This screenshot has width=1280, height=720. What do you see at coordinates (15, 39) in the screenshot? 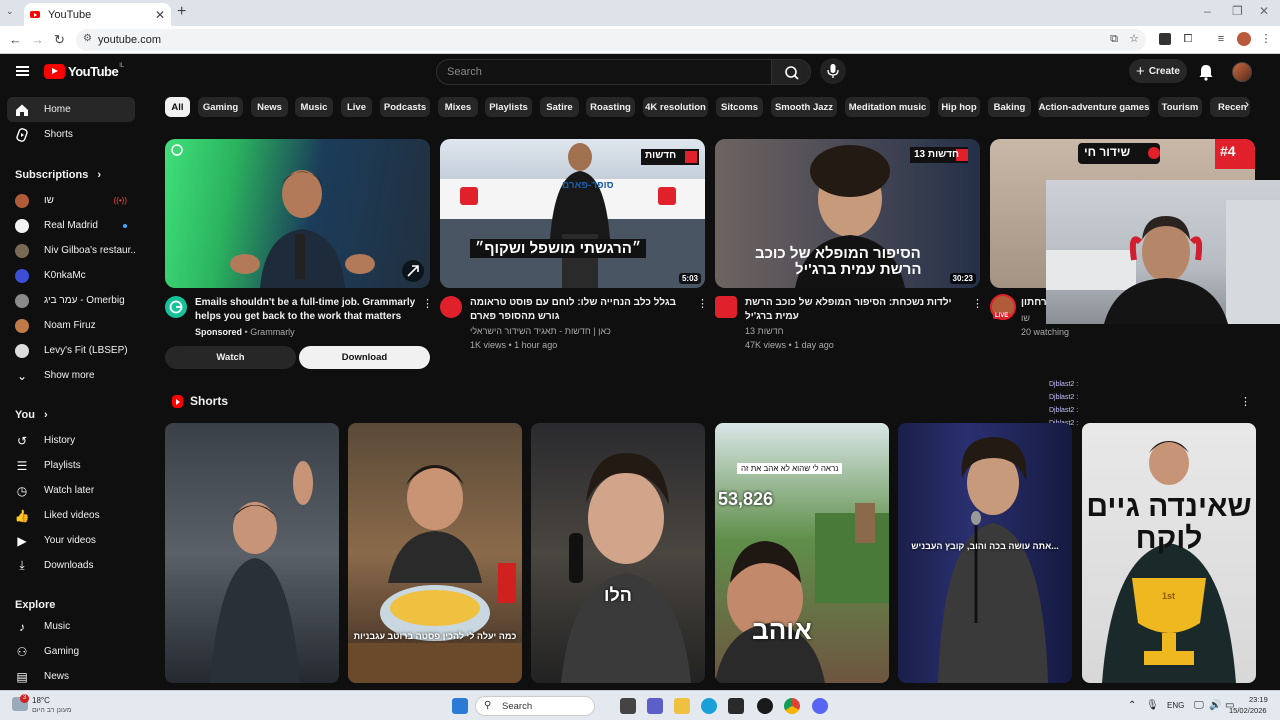
I see `back-icon: ←` at bounding box center [15, 39].